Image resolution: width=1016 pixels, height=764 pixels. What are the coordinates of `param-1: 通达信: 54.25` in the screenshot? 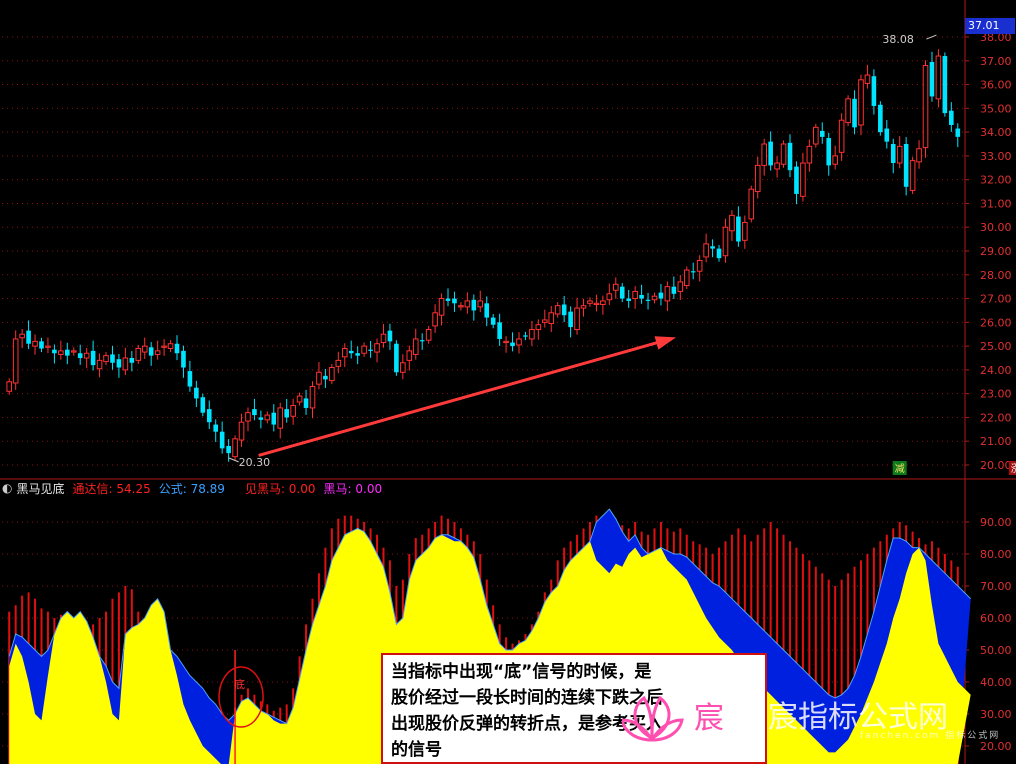 It's located at (111, 488).